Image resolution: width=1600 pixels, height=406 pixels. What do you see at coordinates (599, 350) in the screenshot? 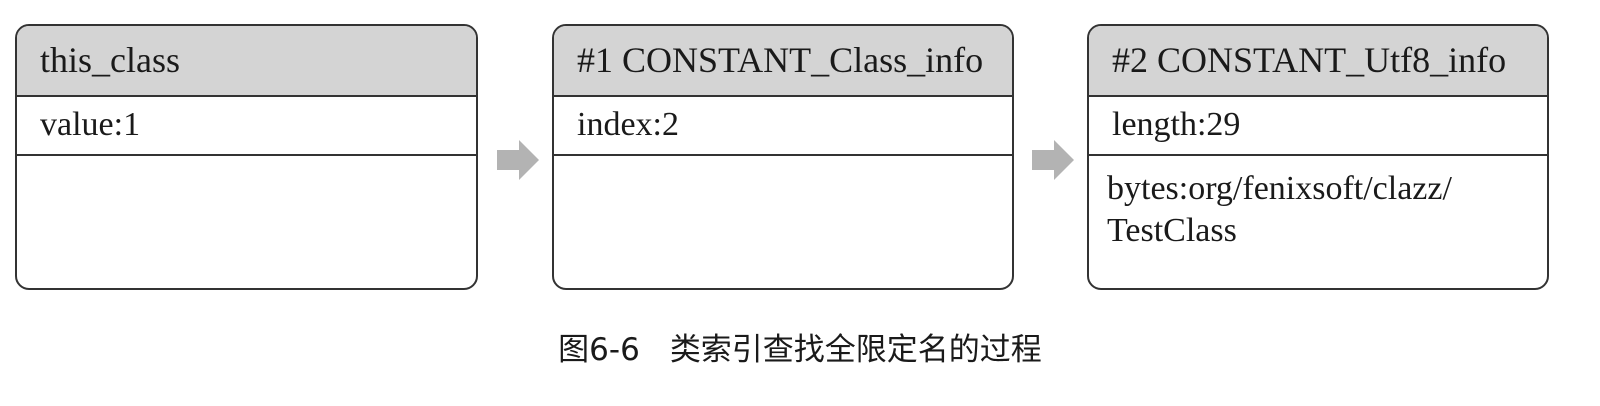
I see `figure-number: 图6-6` at bounding box center [599, 350].